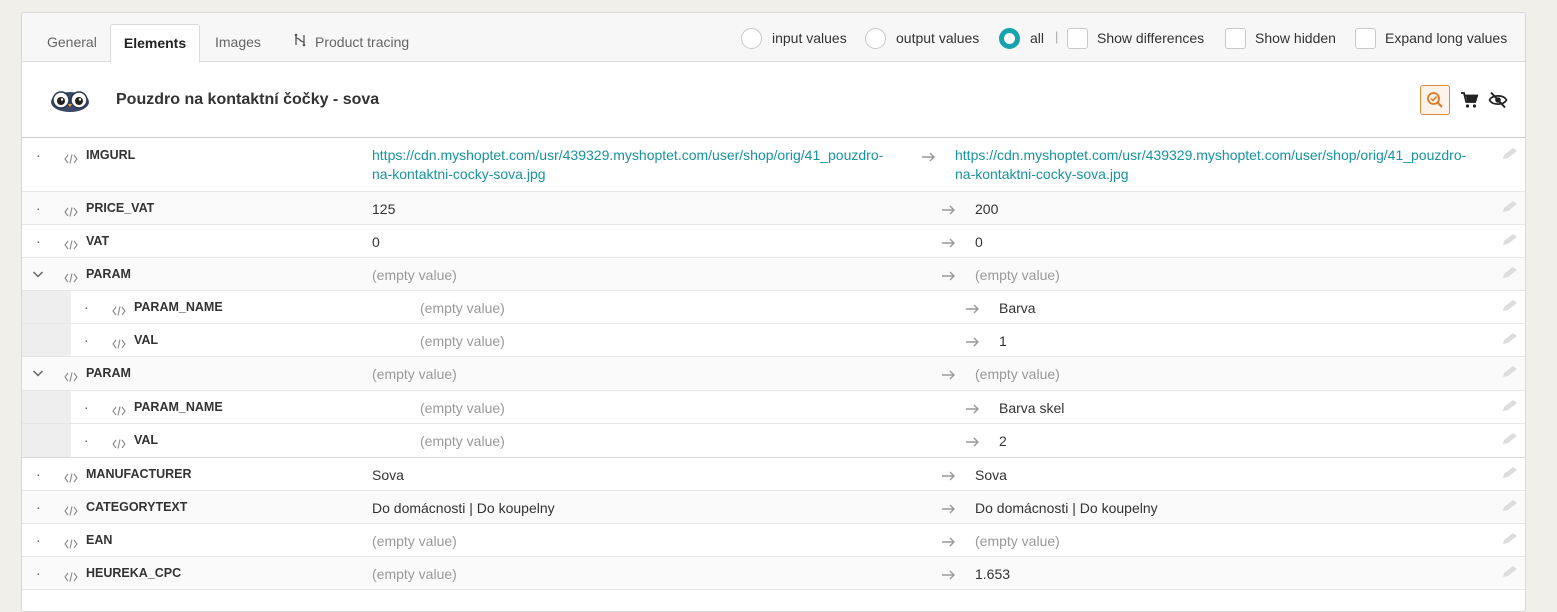  Describe the element at coordinates (178, 407) in the screenshot. I see `element-name: PARAM_NAME` at that location.